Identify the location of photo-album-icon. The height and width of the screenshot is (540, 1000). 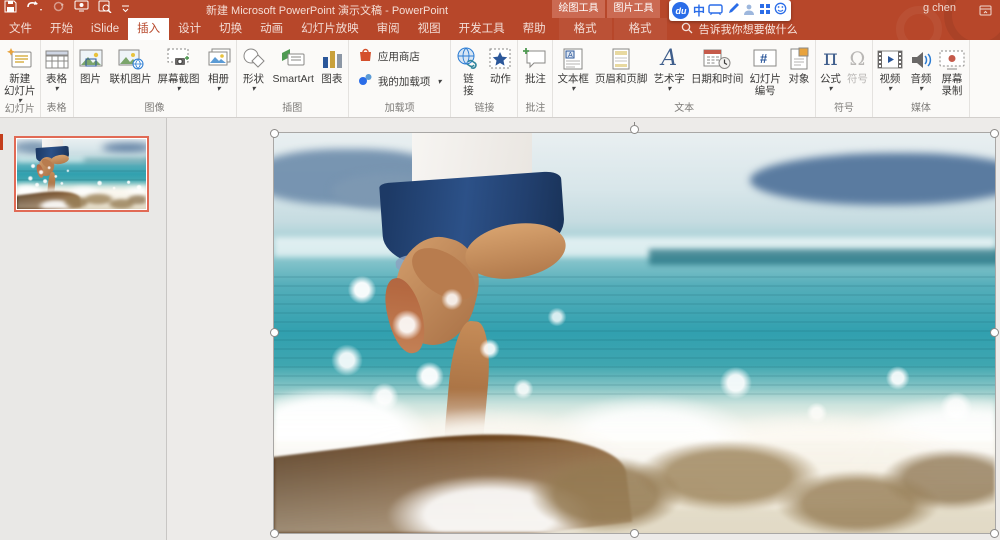
(219, 58).